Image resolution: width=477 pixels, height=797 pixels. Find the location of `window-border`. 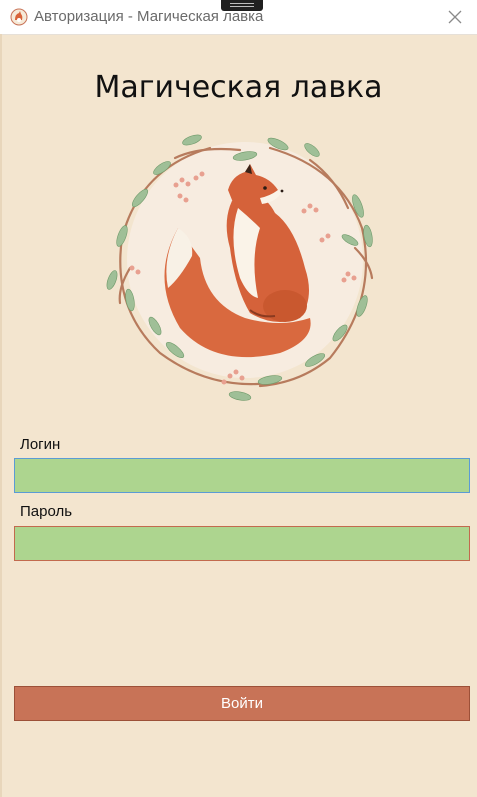

window-border is located at coordinates (1, 415).